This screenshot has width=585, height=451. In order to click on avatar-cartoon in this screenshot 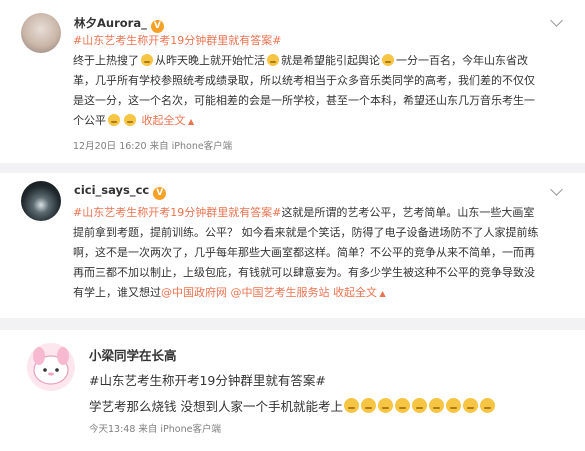, I will do `click(51, 366)`.